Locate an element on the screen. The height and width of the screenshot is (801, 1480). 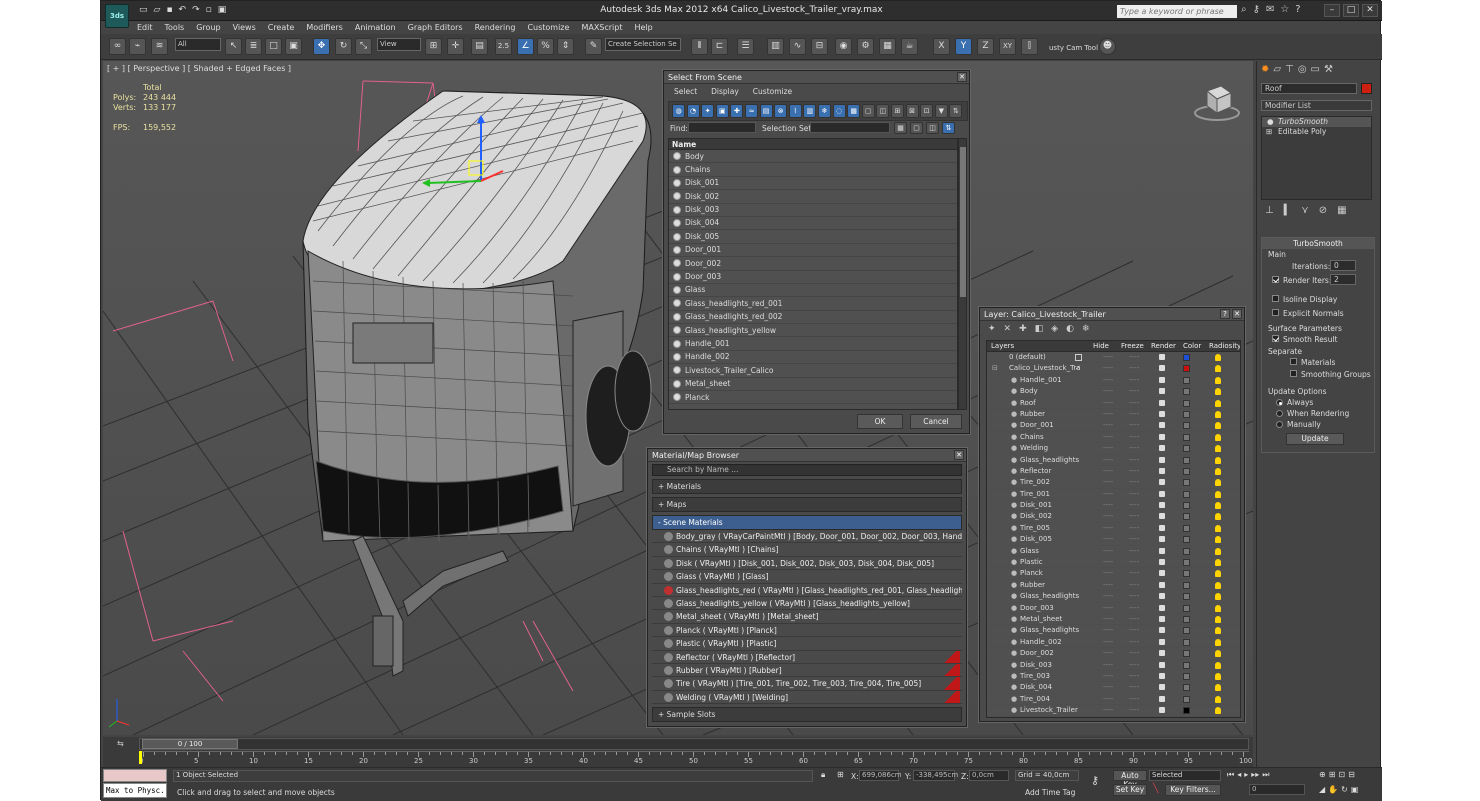
select-move-icon: ✥ is located at coordinates (321, 46).